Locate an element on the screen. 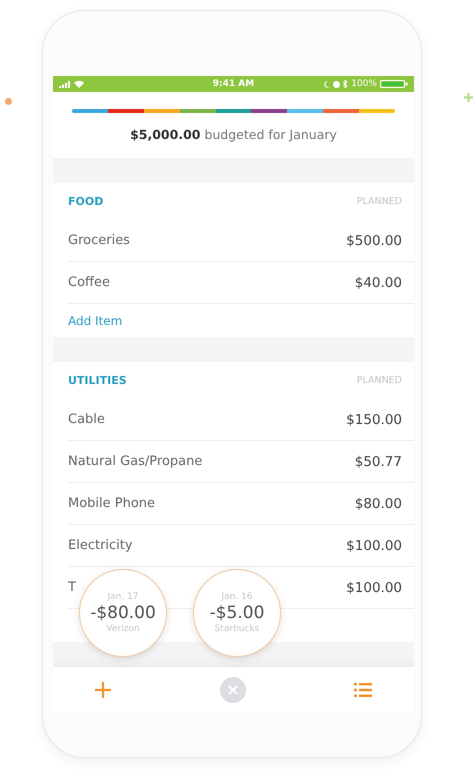 This screenshot has width=475, height=772. item-amount: $500.00 is located at coordinates (374, 240).